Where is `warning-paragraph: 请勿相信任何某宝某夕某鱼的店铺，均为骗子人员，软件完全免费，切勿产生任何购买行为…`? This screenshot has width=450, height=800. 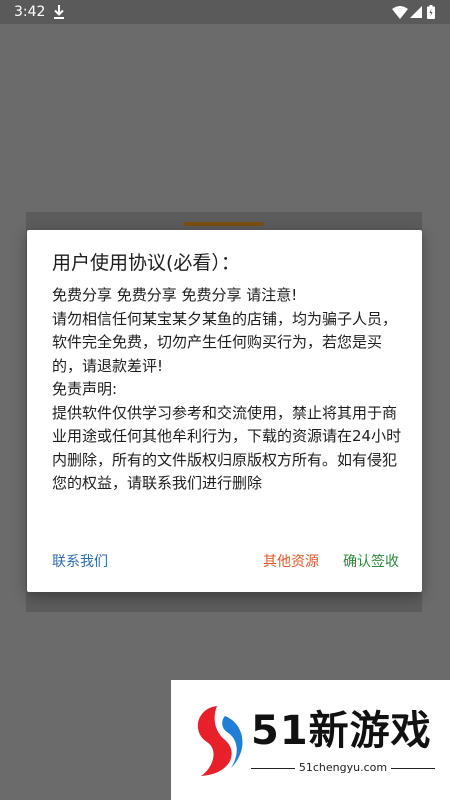 warning-paragraph: 请勿相信任何某宝某夕某鱼的店铺，均为骗子人员，软件完全免费，切勿产生任何购买行为… is located at coordinates (225, 342).